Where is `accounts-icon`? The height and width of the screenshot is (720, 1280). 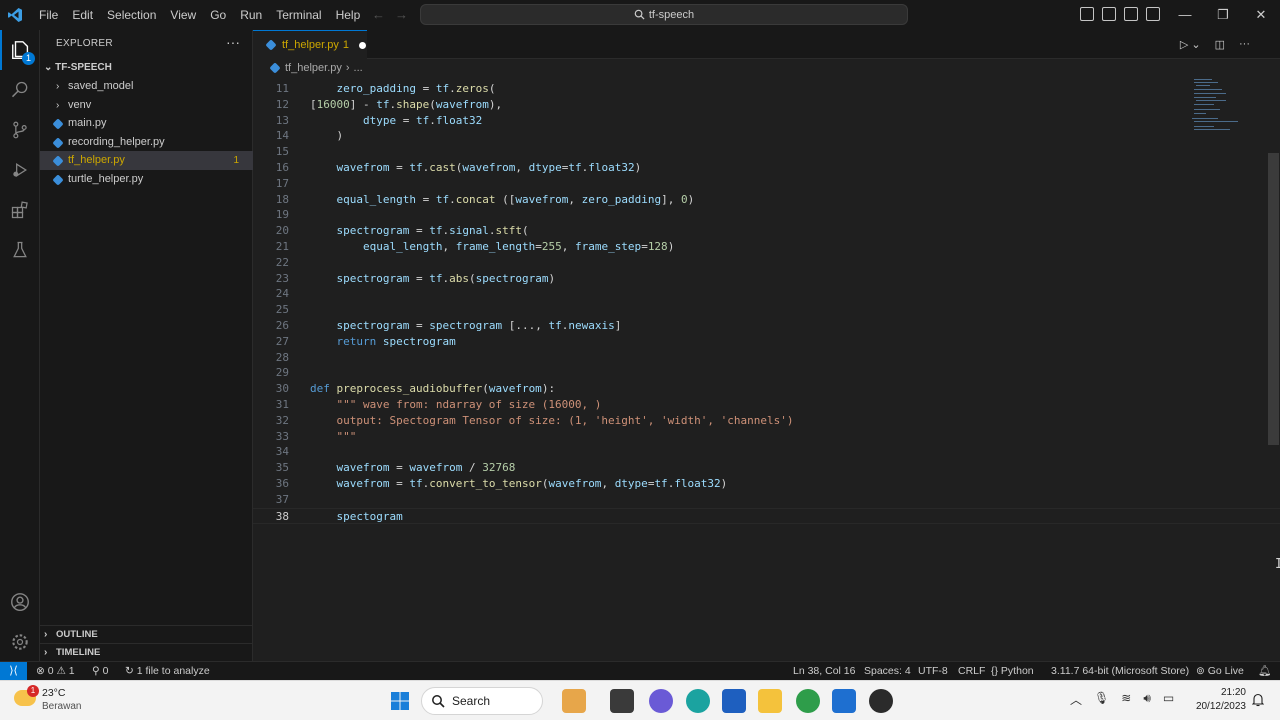
accounts-icon is located at coordinates (20, 602).